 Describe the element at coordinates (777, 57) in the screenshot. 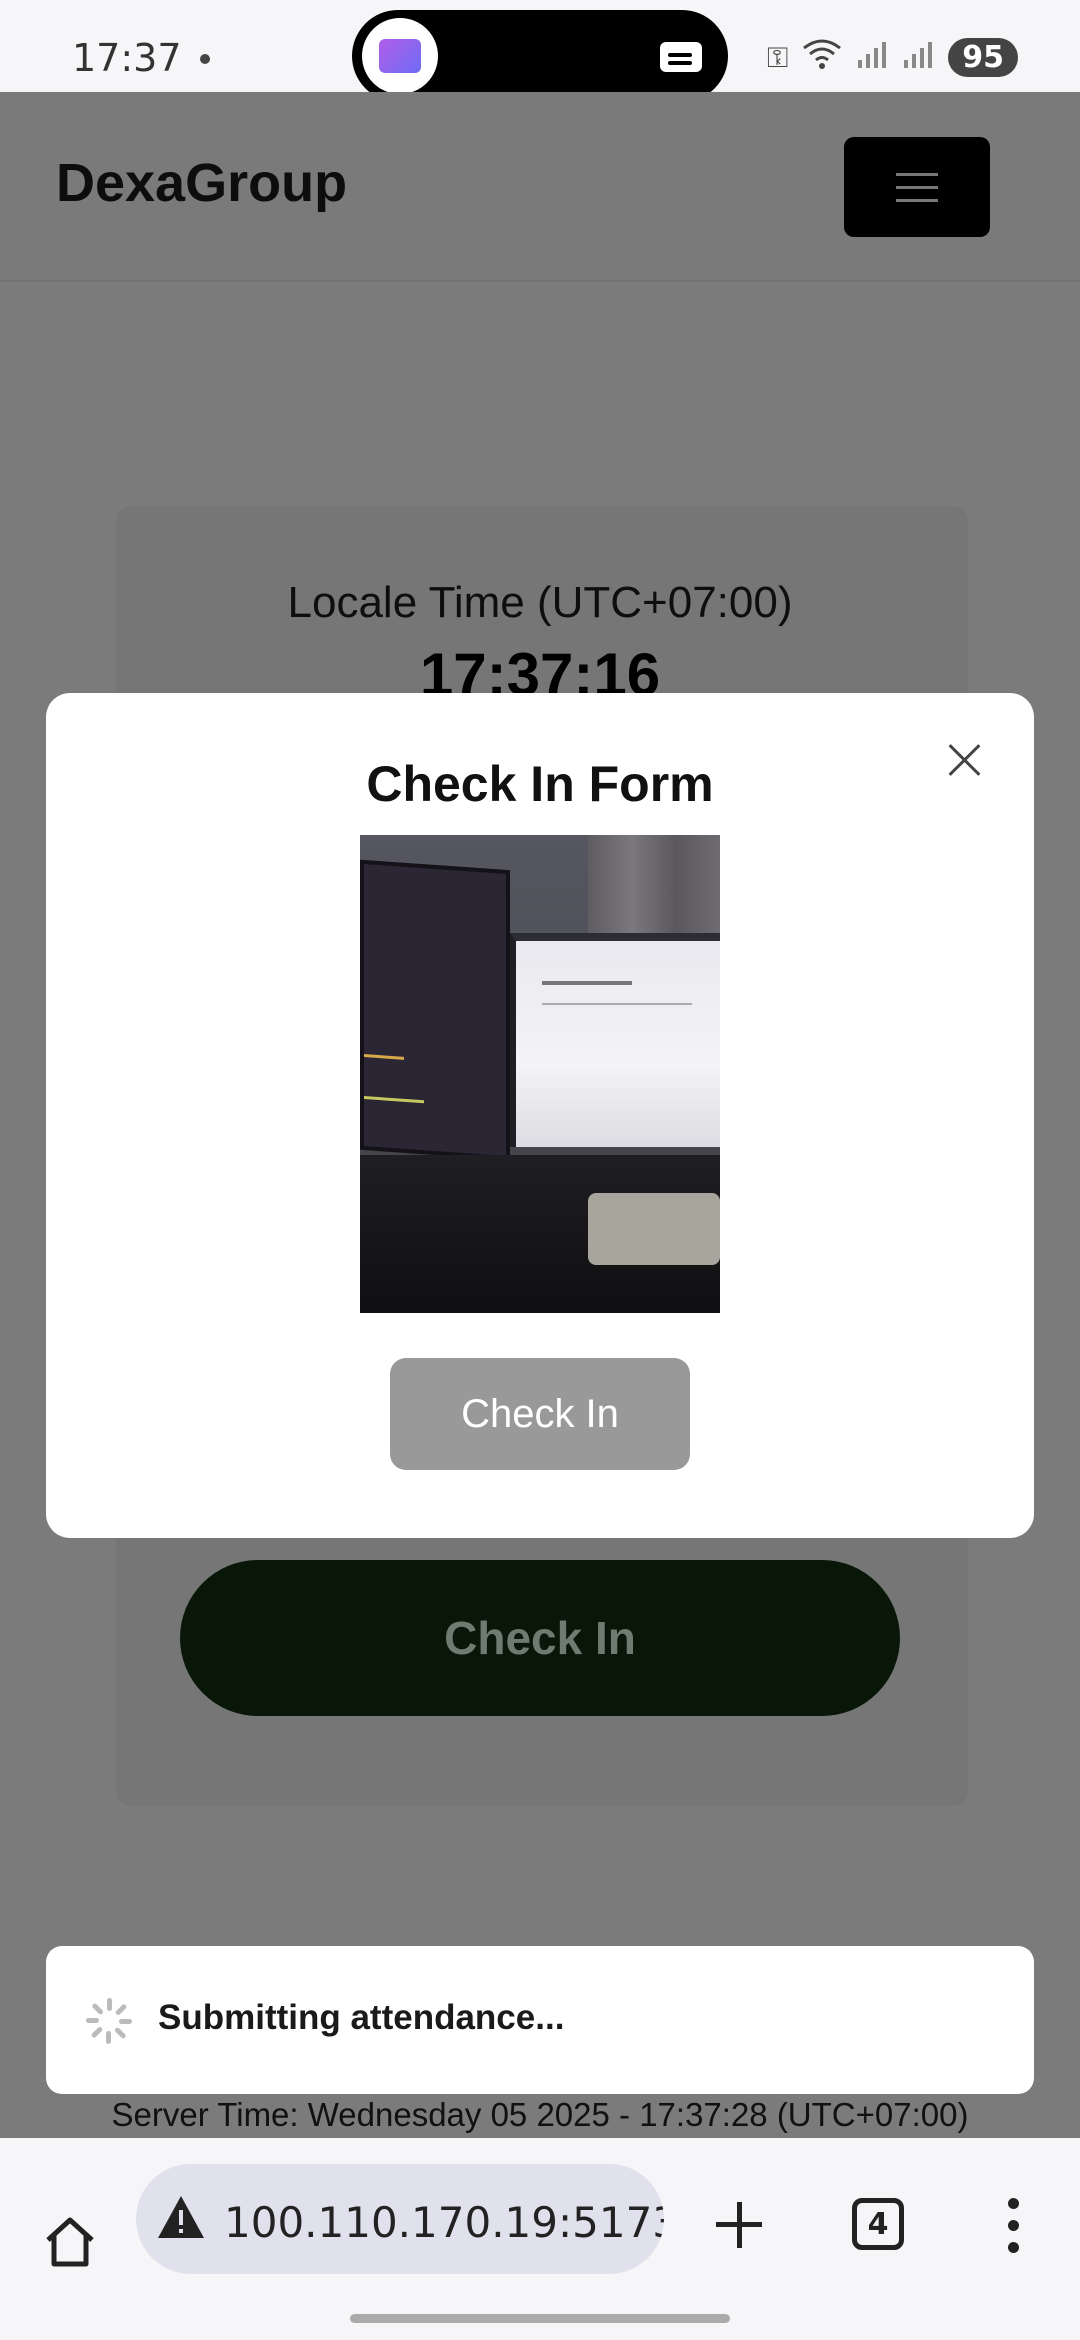

I see `vpn-key-icon: ⚿` at that location.